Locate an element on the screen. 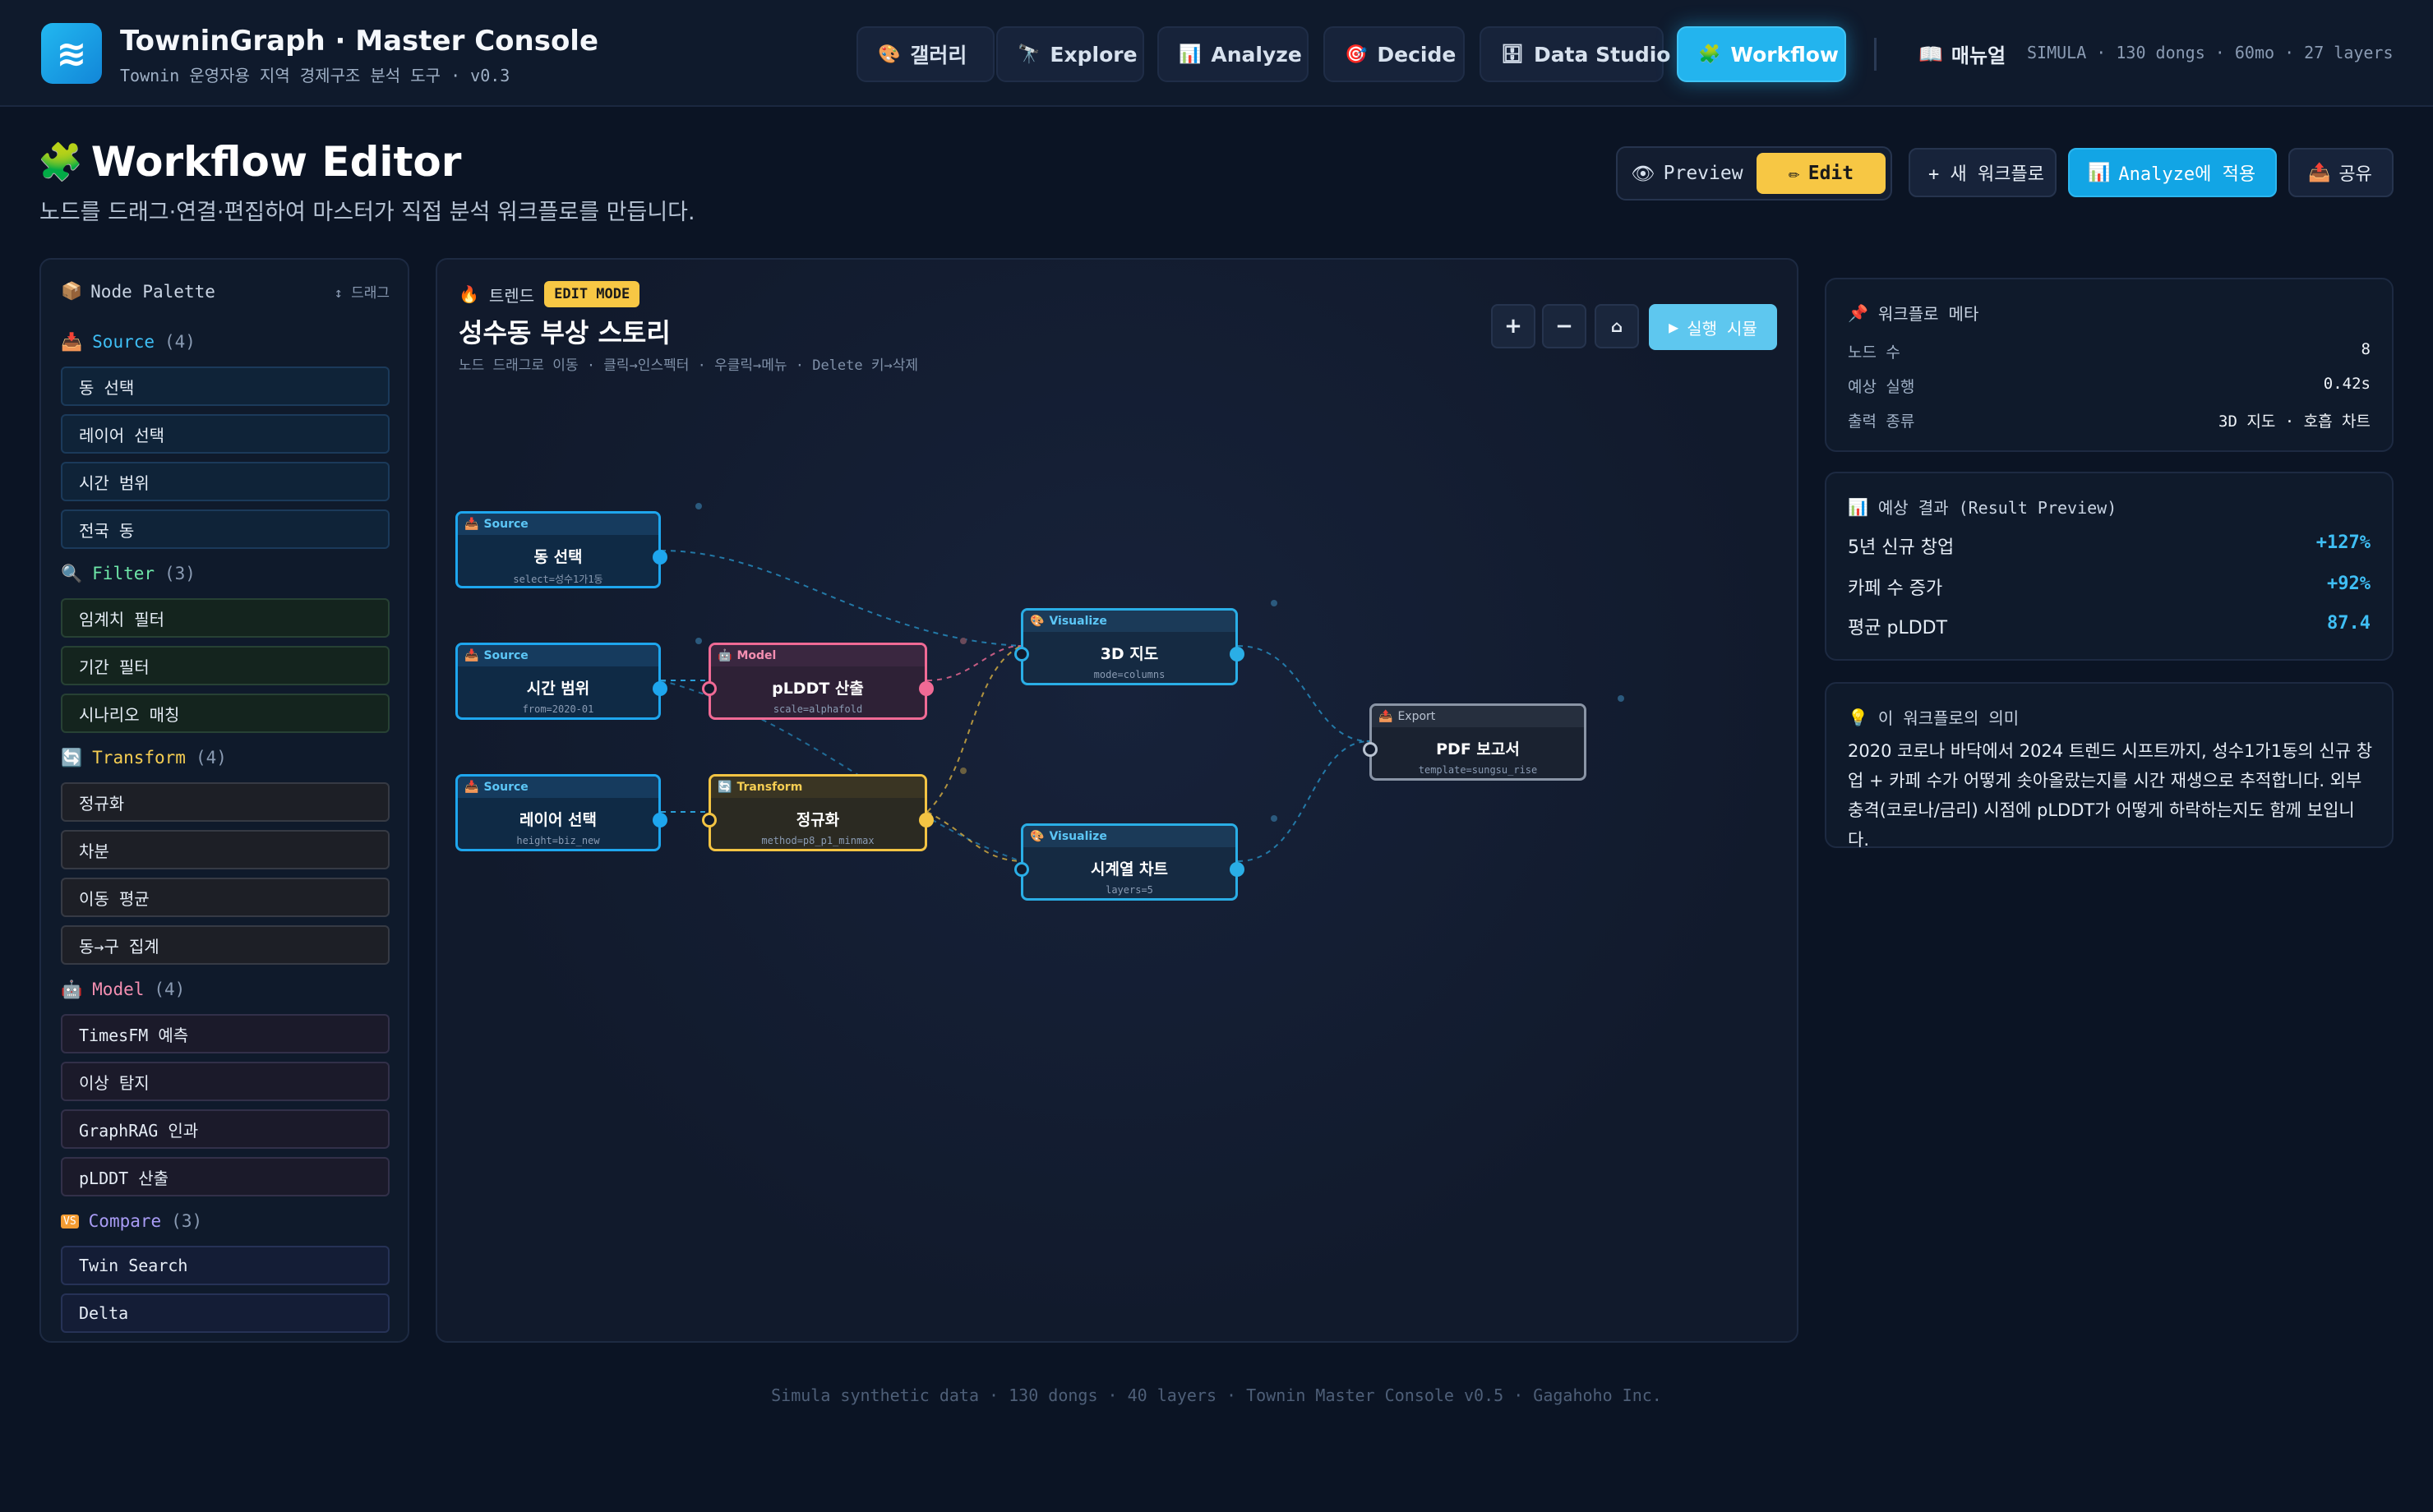 The width and height of the screenshot is (2433, 1512). share-button: 📤 공유 is located at coordinates (2341, 173).